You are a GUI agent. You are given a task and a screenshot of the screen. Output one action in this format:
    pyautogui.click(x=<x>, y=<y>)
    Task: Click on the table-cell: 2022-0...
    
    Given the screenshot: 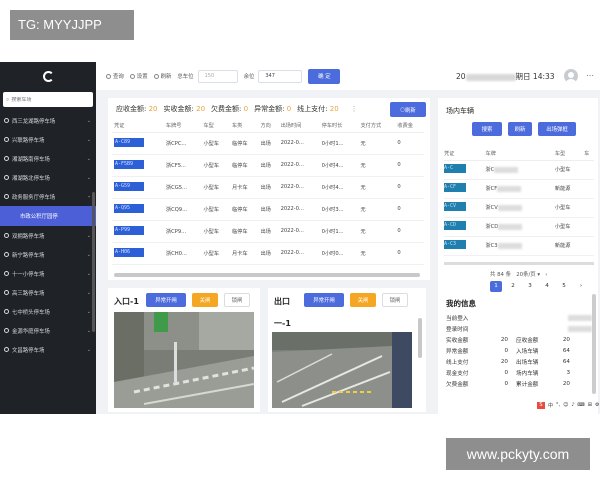 What is the action you would take?
    pyautogui.click(x=299, y=187)
    